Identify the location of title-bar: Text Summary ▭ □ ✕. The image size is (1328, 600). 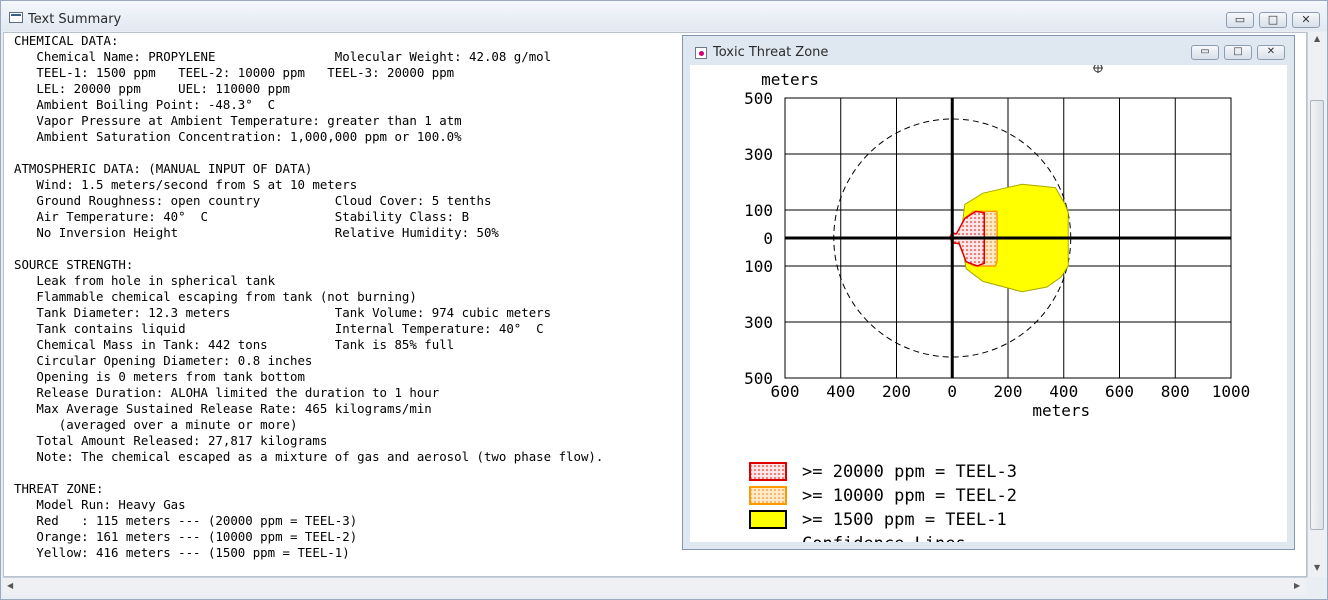
(664, 16).